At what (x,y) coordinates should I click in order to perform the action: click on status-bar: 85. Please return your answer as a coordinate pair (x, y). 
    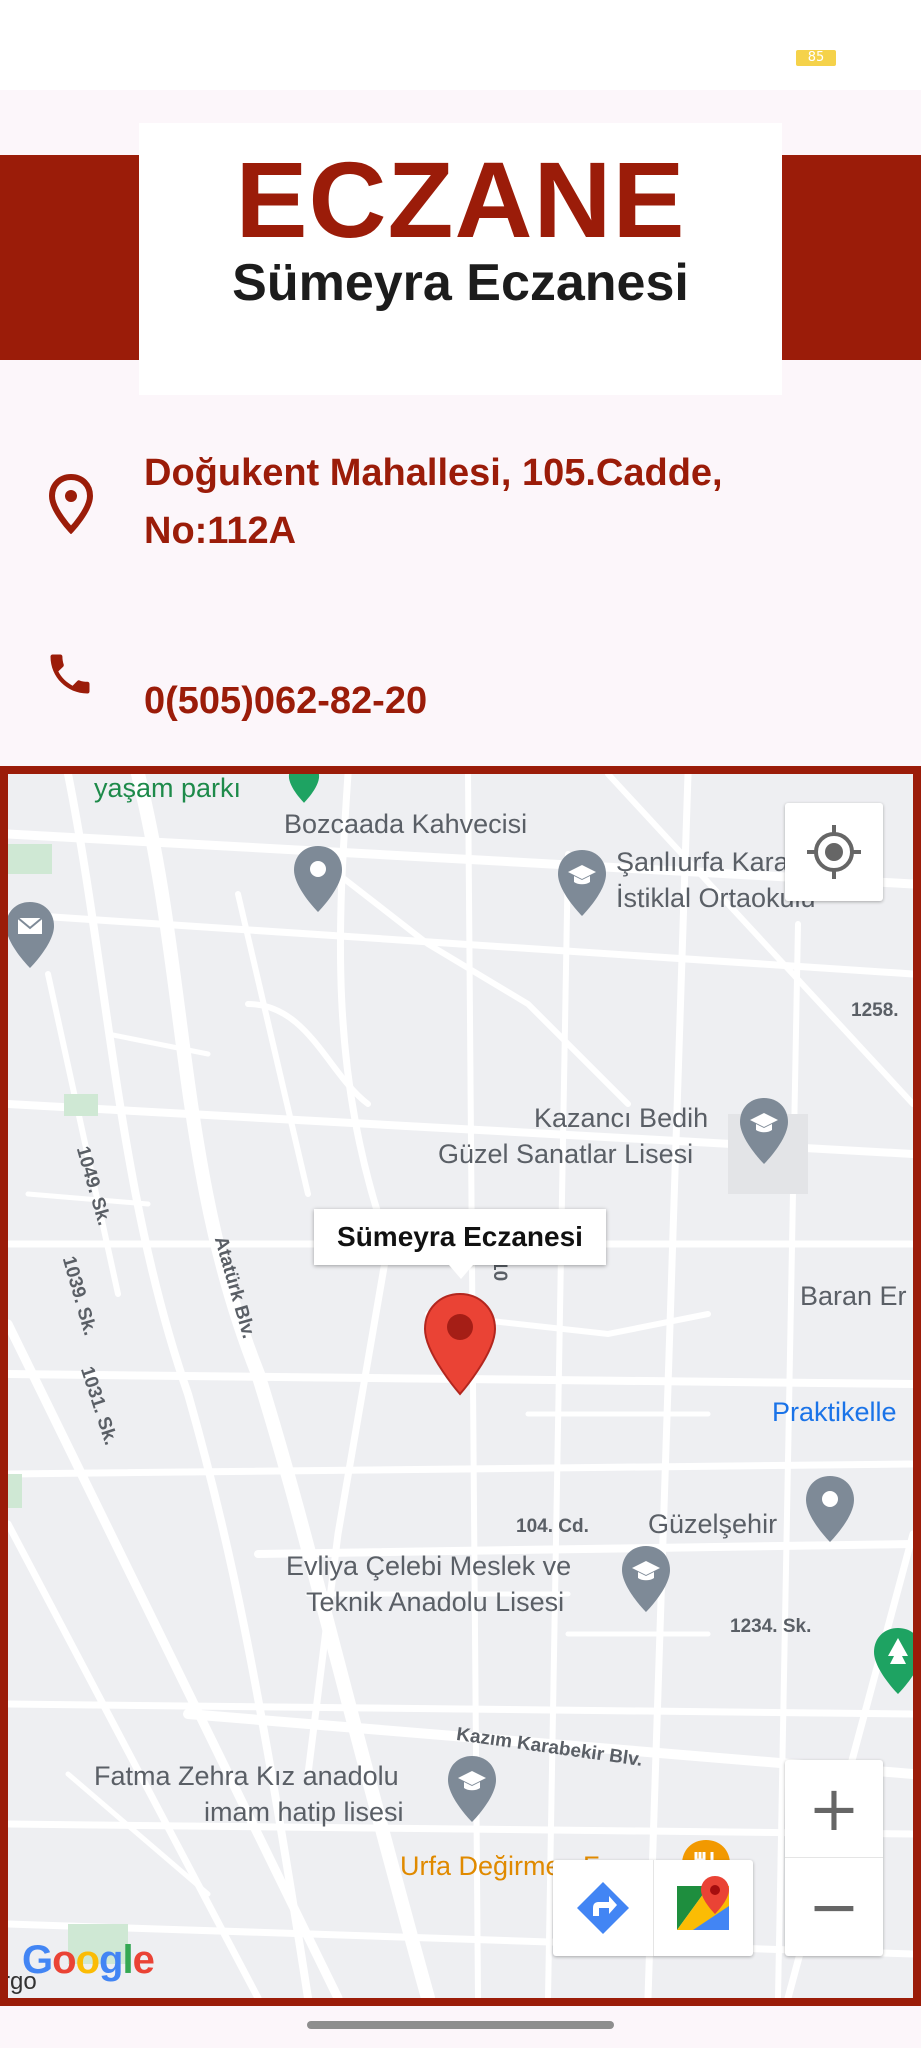
    Looking at the image, I should click on (460, 45).